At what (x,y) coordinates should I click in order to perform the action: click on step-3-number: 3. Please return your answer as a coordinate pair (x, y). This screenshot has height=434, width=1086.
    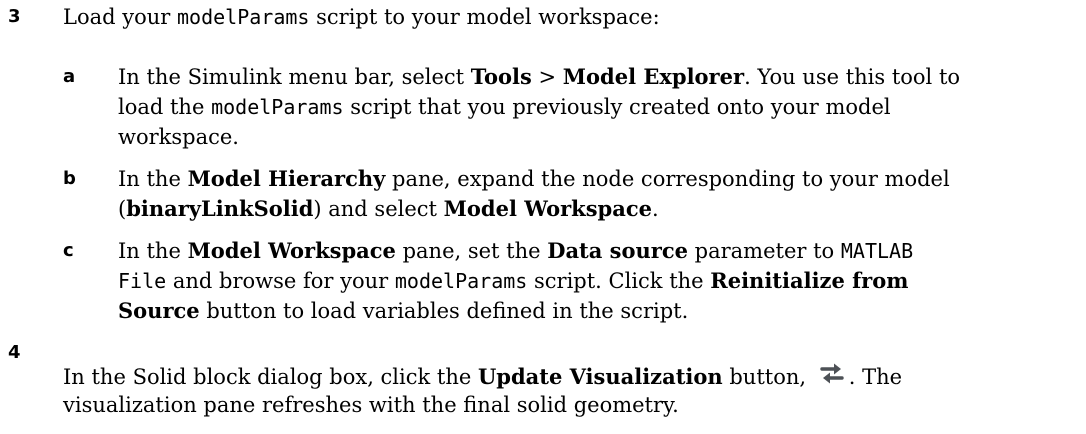
    Looking at the image, I should click on (14, 16).